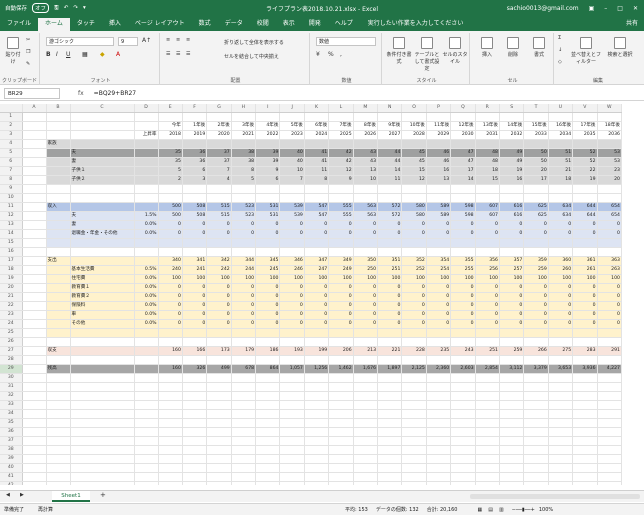 Image resolution: width=644 pixels, height=515 pixels. Describe the element at coordinates (178, 40) in the screenshot. I see `align-middle-icon: ≡` at that location.